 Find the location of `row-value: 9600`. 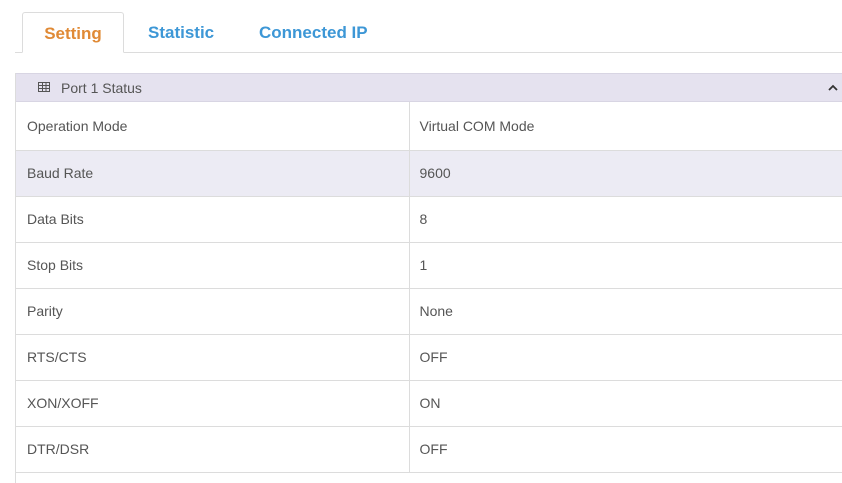

row-value: 9600 is located at coordinates (625, 173).